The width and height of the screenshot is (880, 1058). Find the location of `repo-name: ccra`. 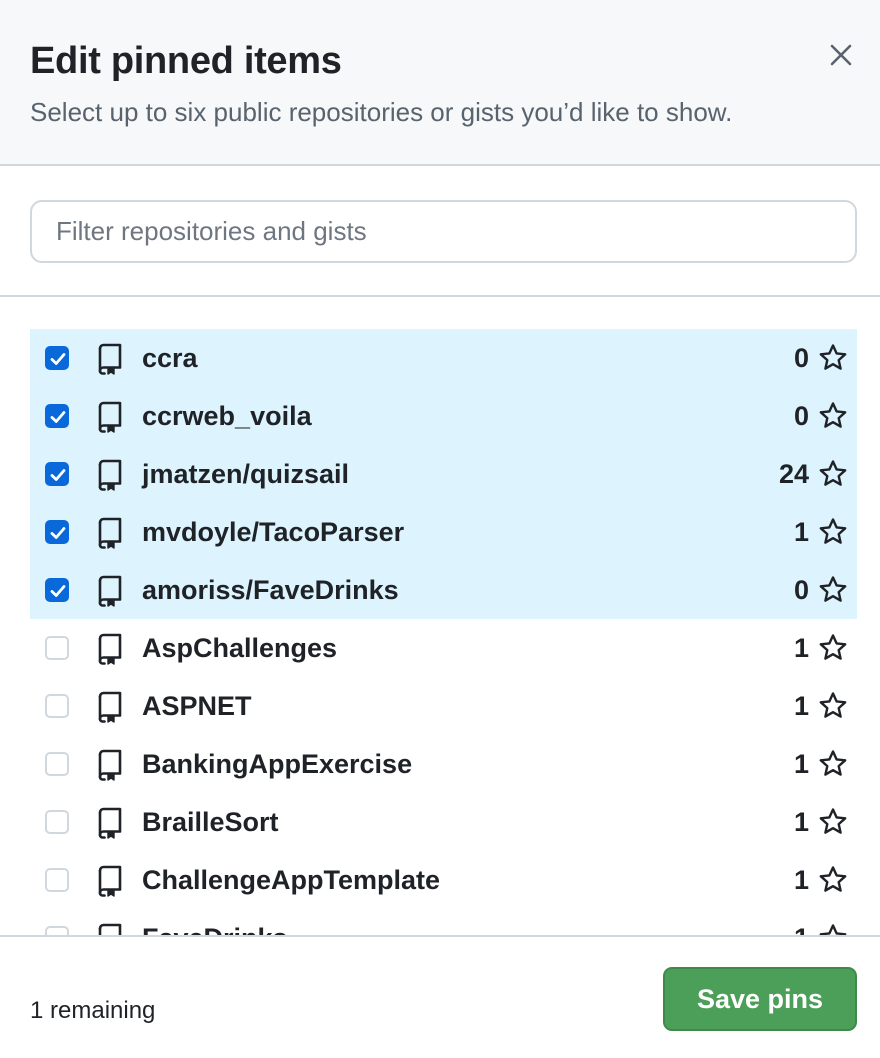

repo-name: ccra is located at coordinates (170, 358).